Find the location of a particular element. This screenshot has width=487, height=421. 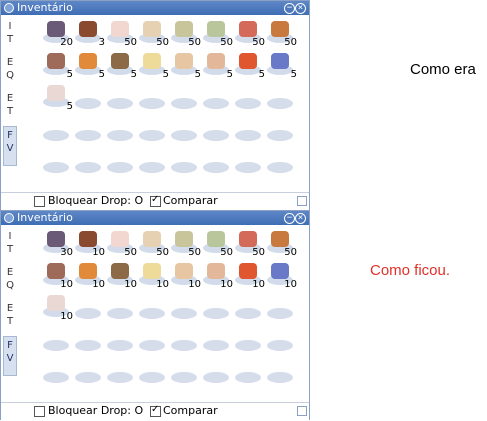

inventory-item: 3 is located at coordinates (89, 33).